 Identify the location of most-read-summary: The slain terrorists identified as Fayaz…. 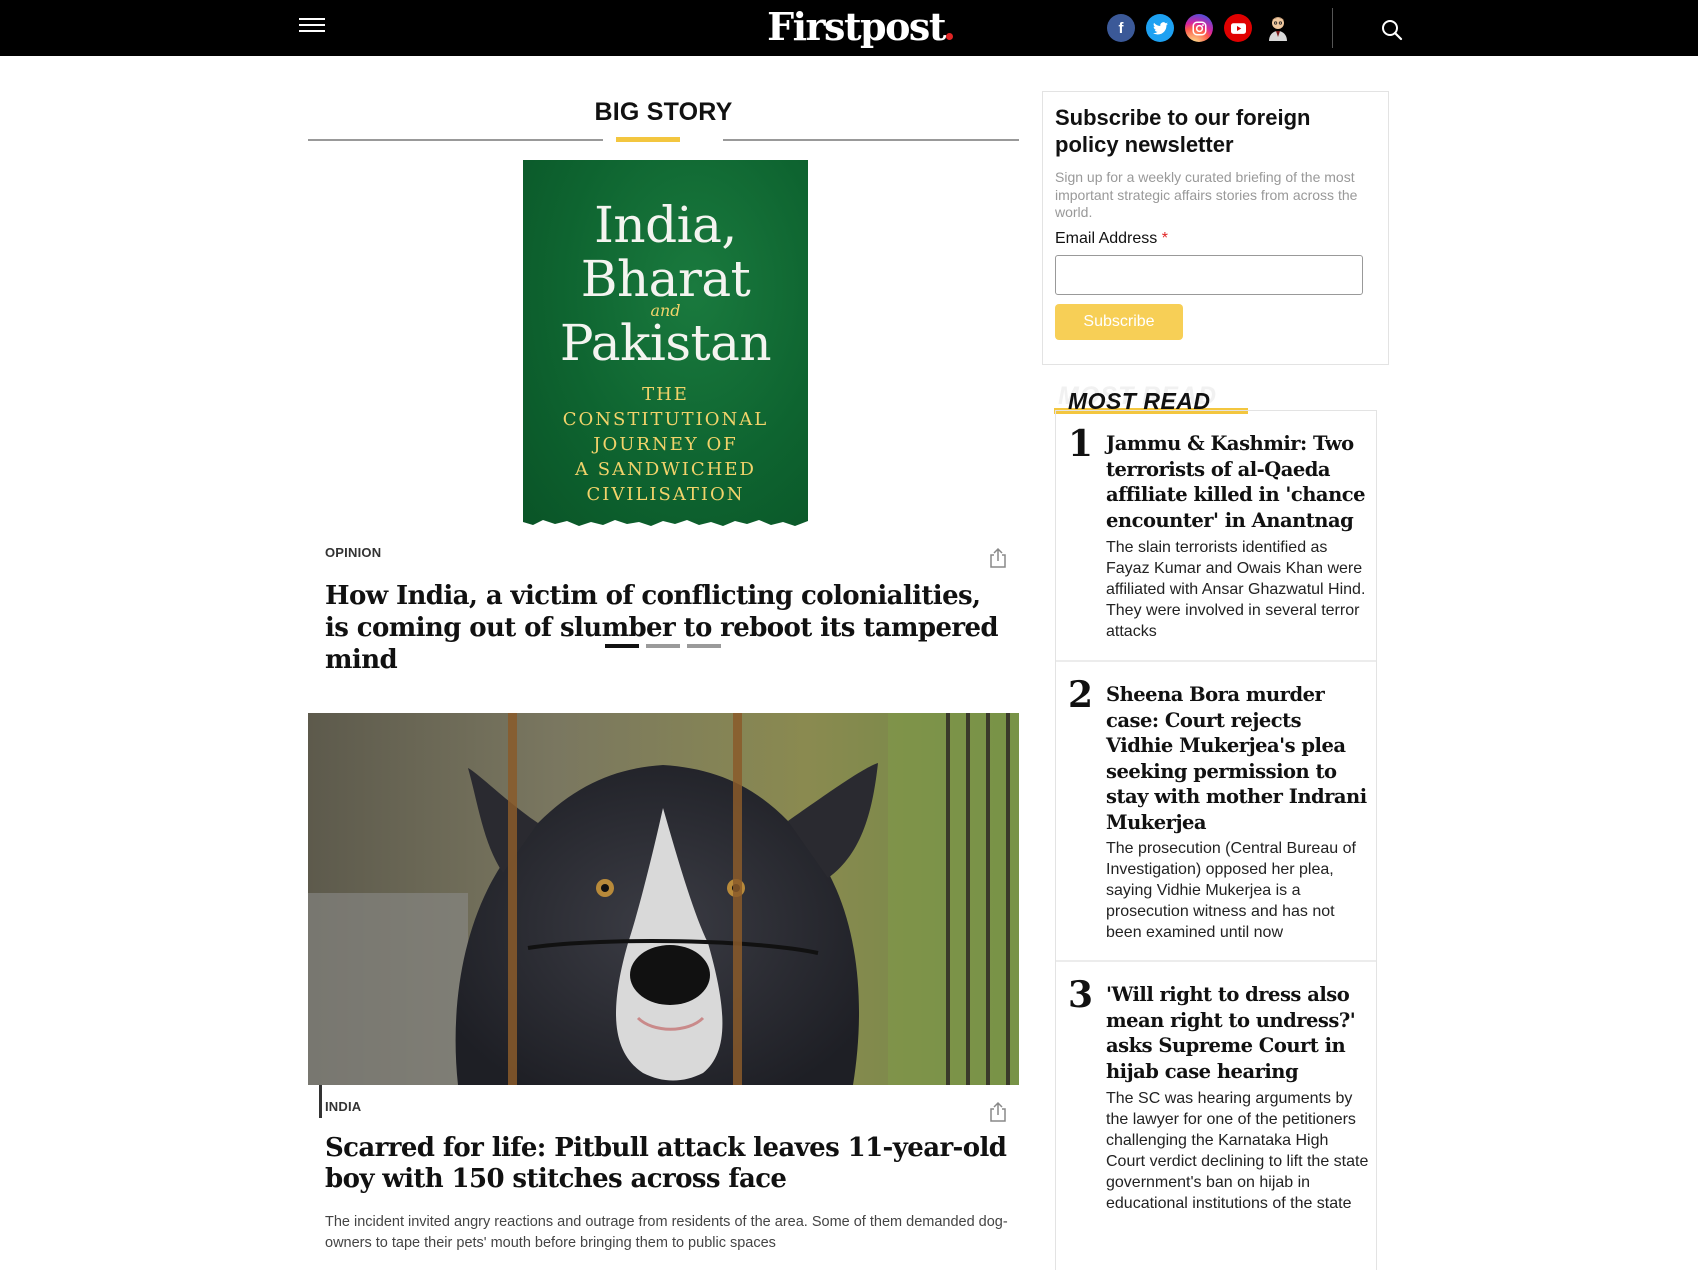
(1236, 589).